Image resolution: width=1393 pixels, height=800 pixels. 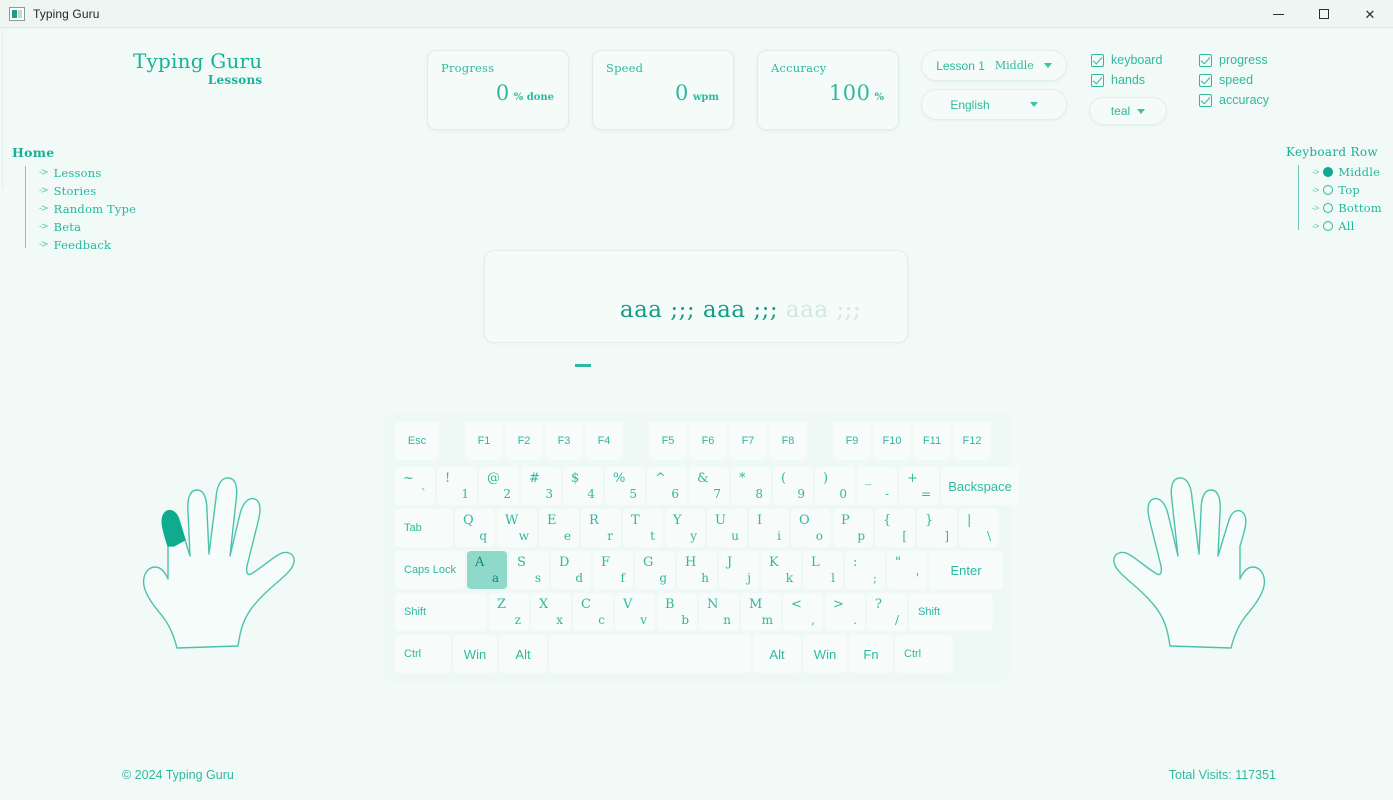 What do you see at coordinates (625, 486) in the screenshot?
I see `key-5: % 5` at bounding box center [625, 486].